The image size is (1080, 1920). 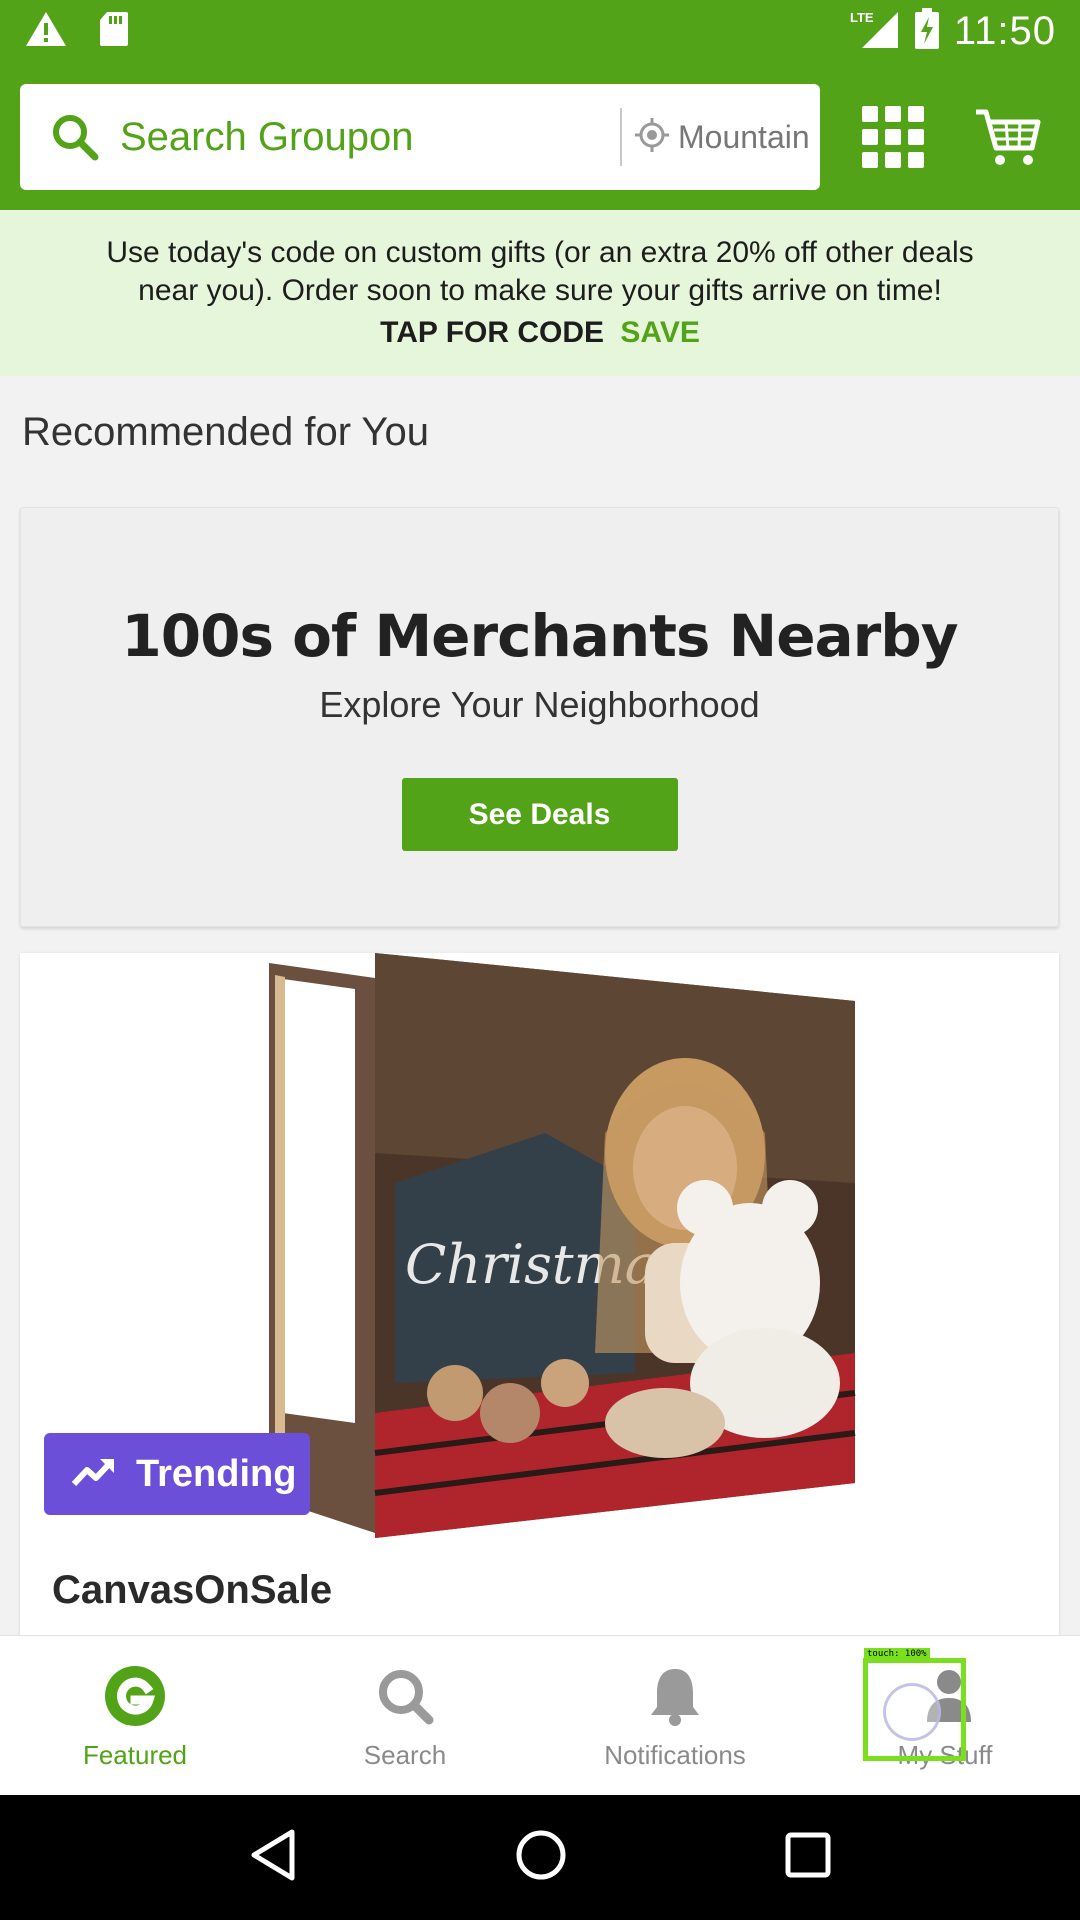 What do you see at coordinates (808, 1857) in the screenshot?
I see `recents-icon` at bounding box center [808, 1857].